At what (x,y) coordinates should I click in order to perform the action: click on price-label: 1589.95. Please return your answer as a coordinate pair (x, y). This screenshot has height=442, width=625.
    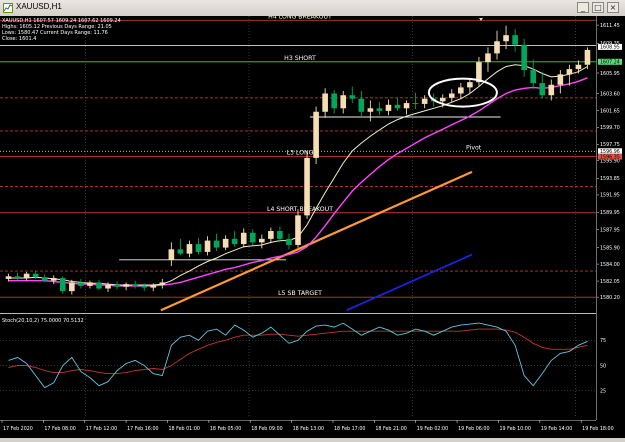
    Looking at the image, I should click on (610, 213).